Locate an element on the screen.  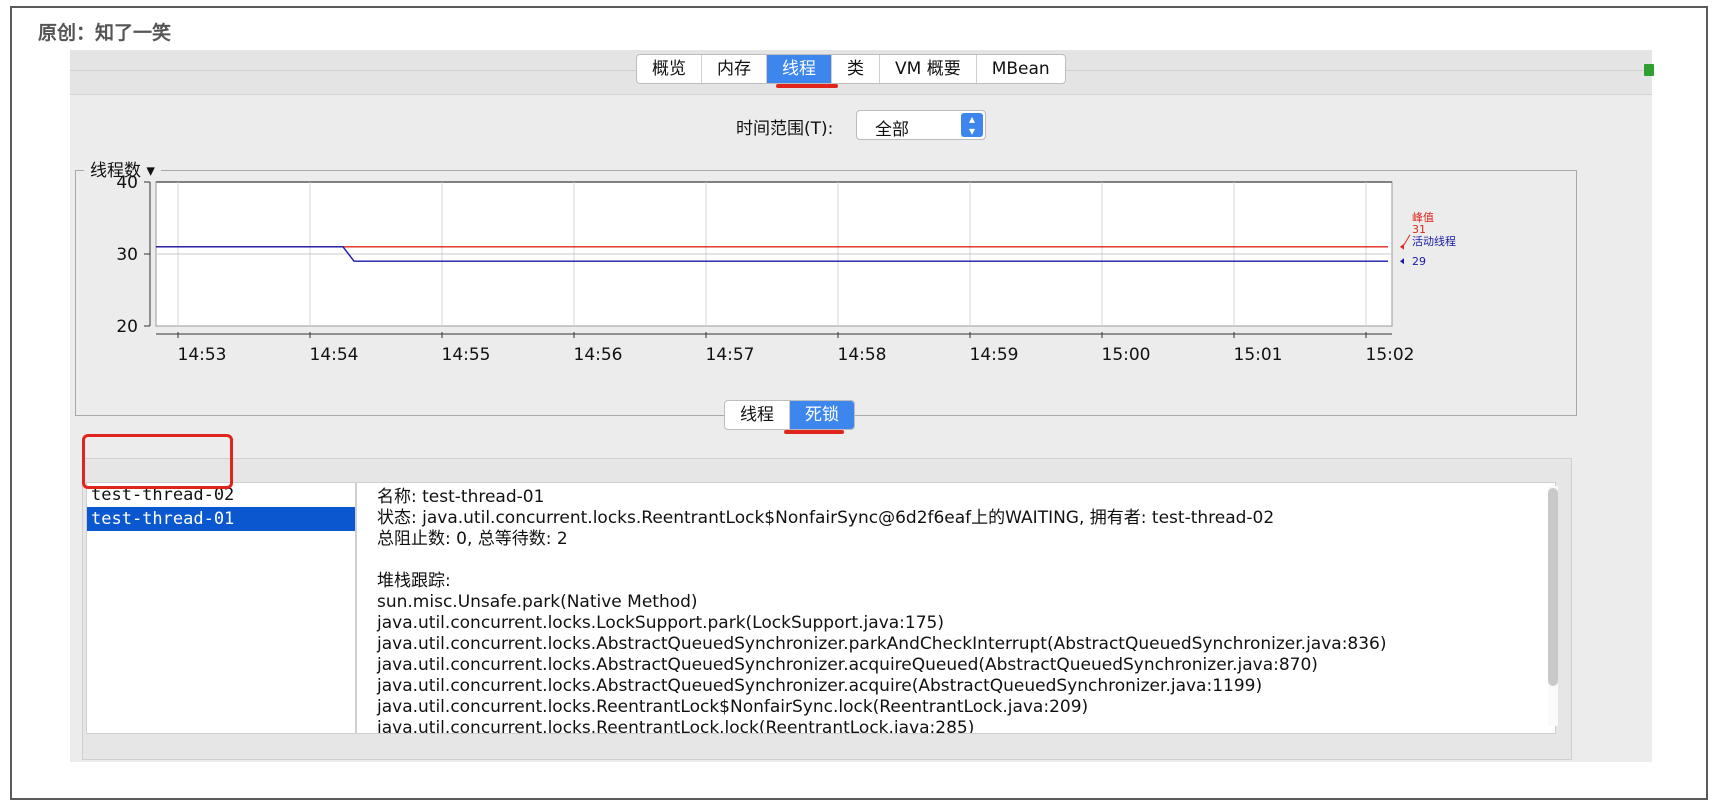
x-tick-label: 14:58 is located at coordinates (862, 355).